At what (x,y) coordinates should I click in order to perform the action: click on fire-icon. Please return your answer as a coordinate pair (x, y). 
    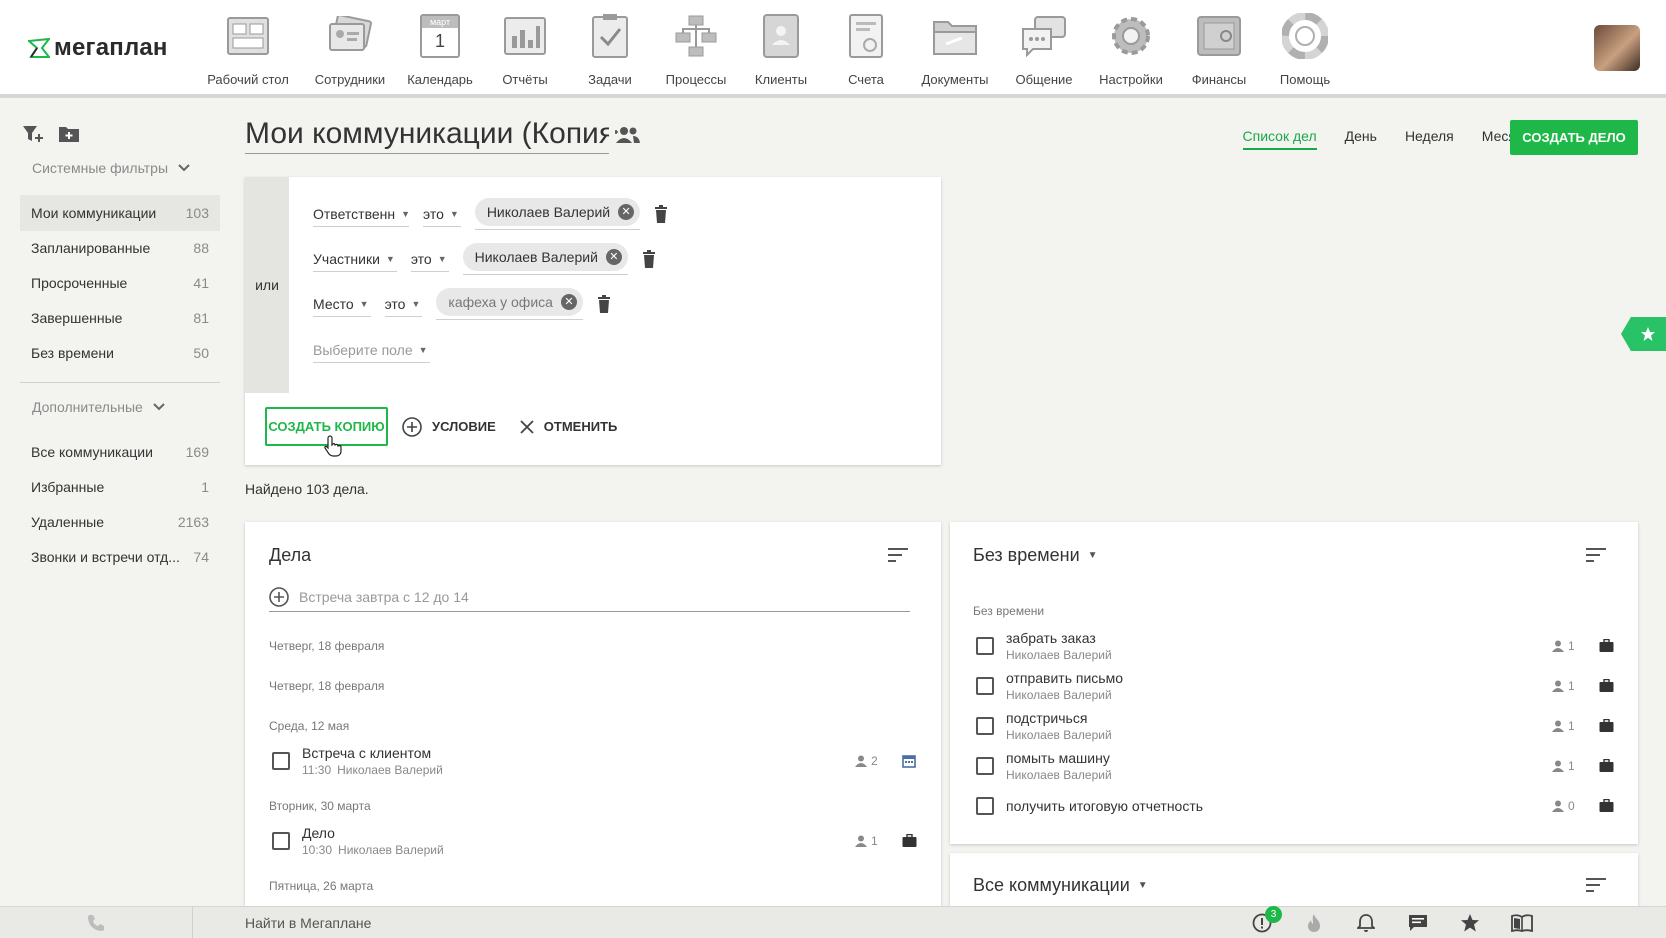
    Looking at the image, I should click on (1314, 923).